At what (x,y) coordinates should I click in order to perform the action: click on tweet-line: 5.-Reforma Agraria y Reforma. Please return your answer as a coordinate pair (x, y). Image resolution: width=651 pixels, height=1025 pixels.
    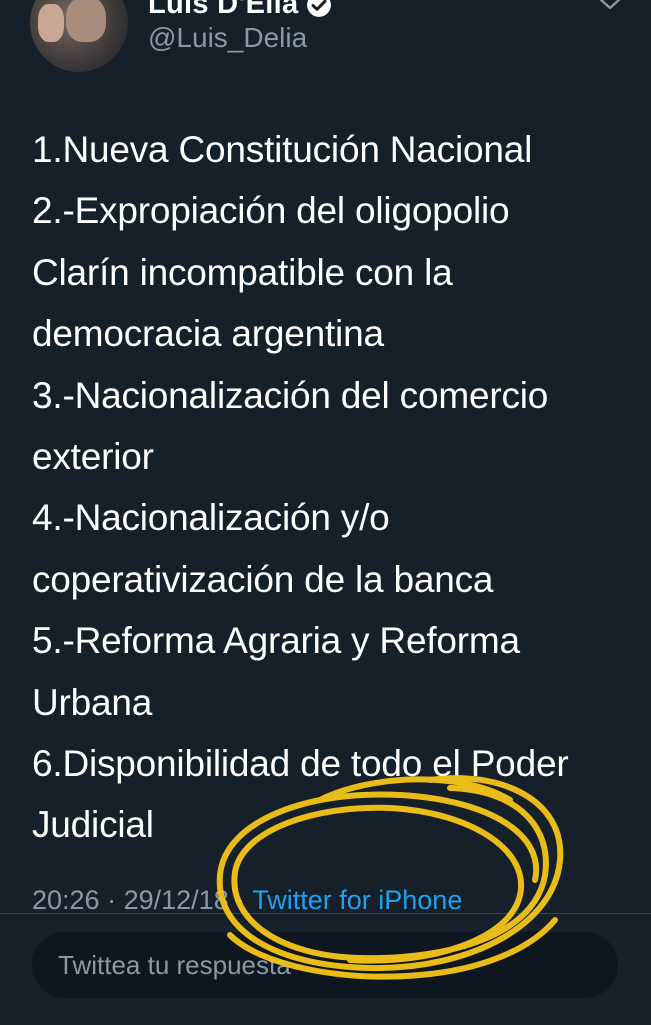
    Looking at the image, I should click on (276, 641).